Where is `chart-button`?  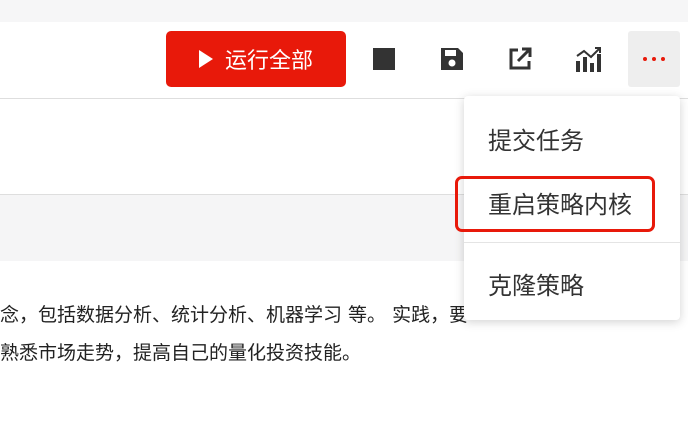 chart-button is located at coordinates (588, 59).